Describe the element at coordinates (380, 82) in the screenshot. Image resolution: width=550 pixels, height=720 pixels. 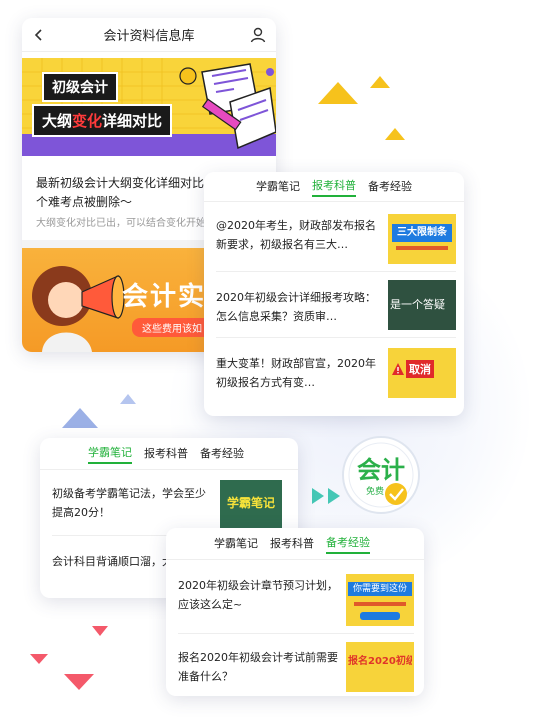
I see `yellow-triangle-small` at that location.